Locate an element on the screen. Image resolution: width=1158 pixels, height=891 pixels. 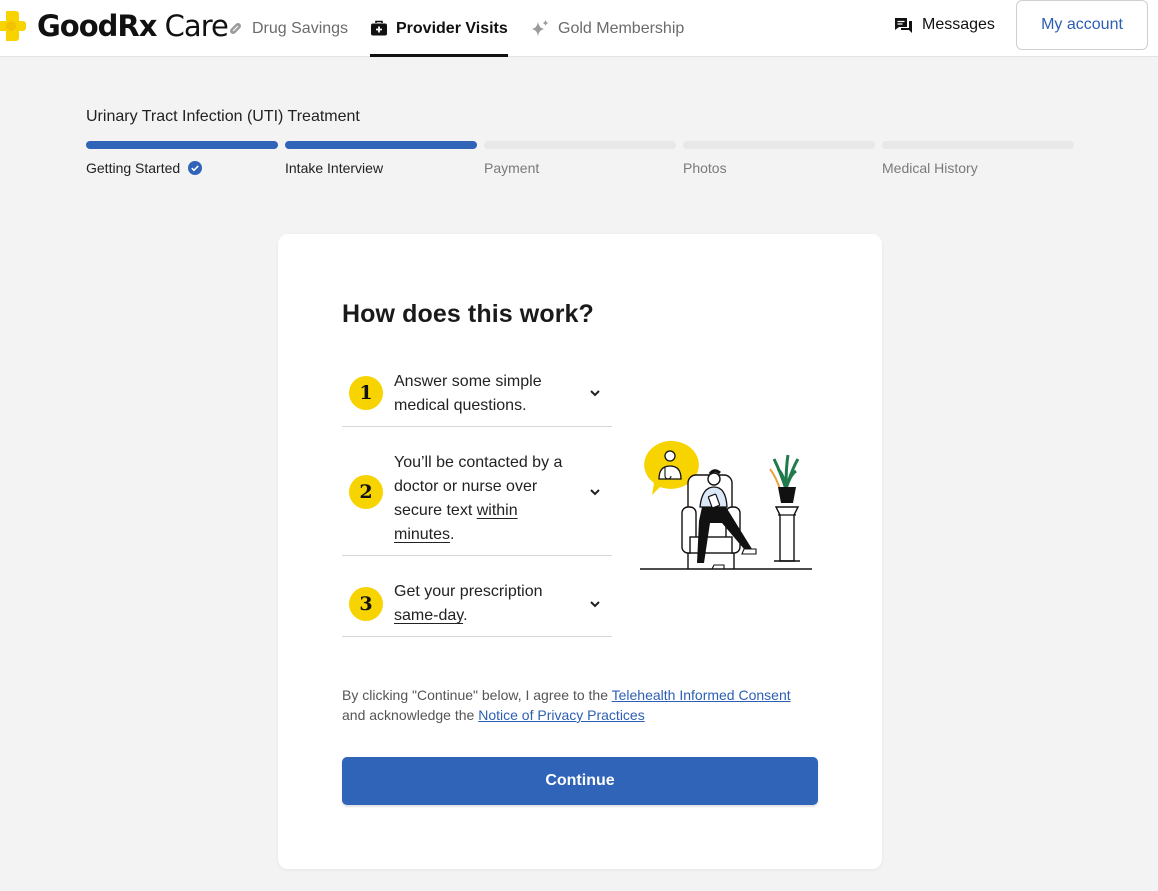
pill-icon is located at coordinates (235, 28).